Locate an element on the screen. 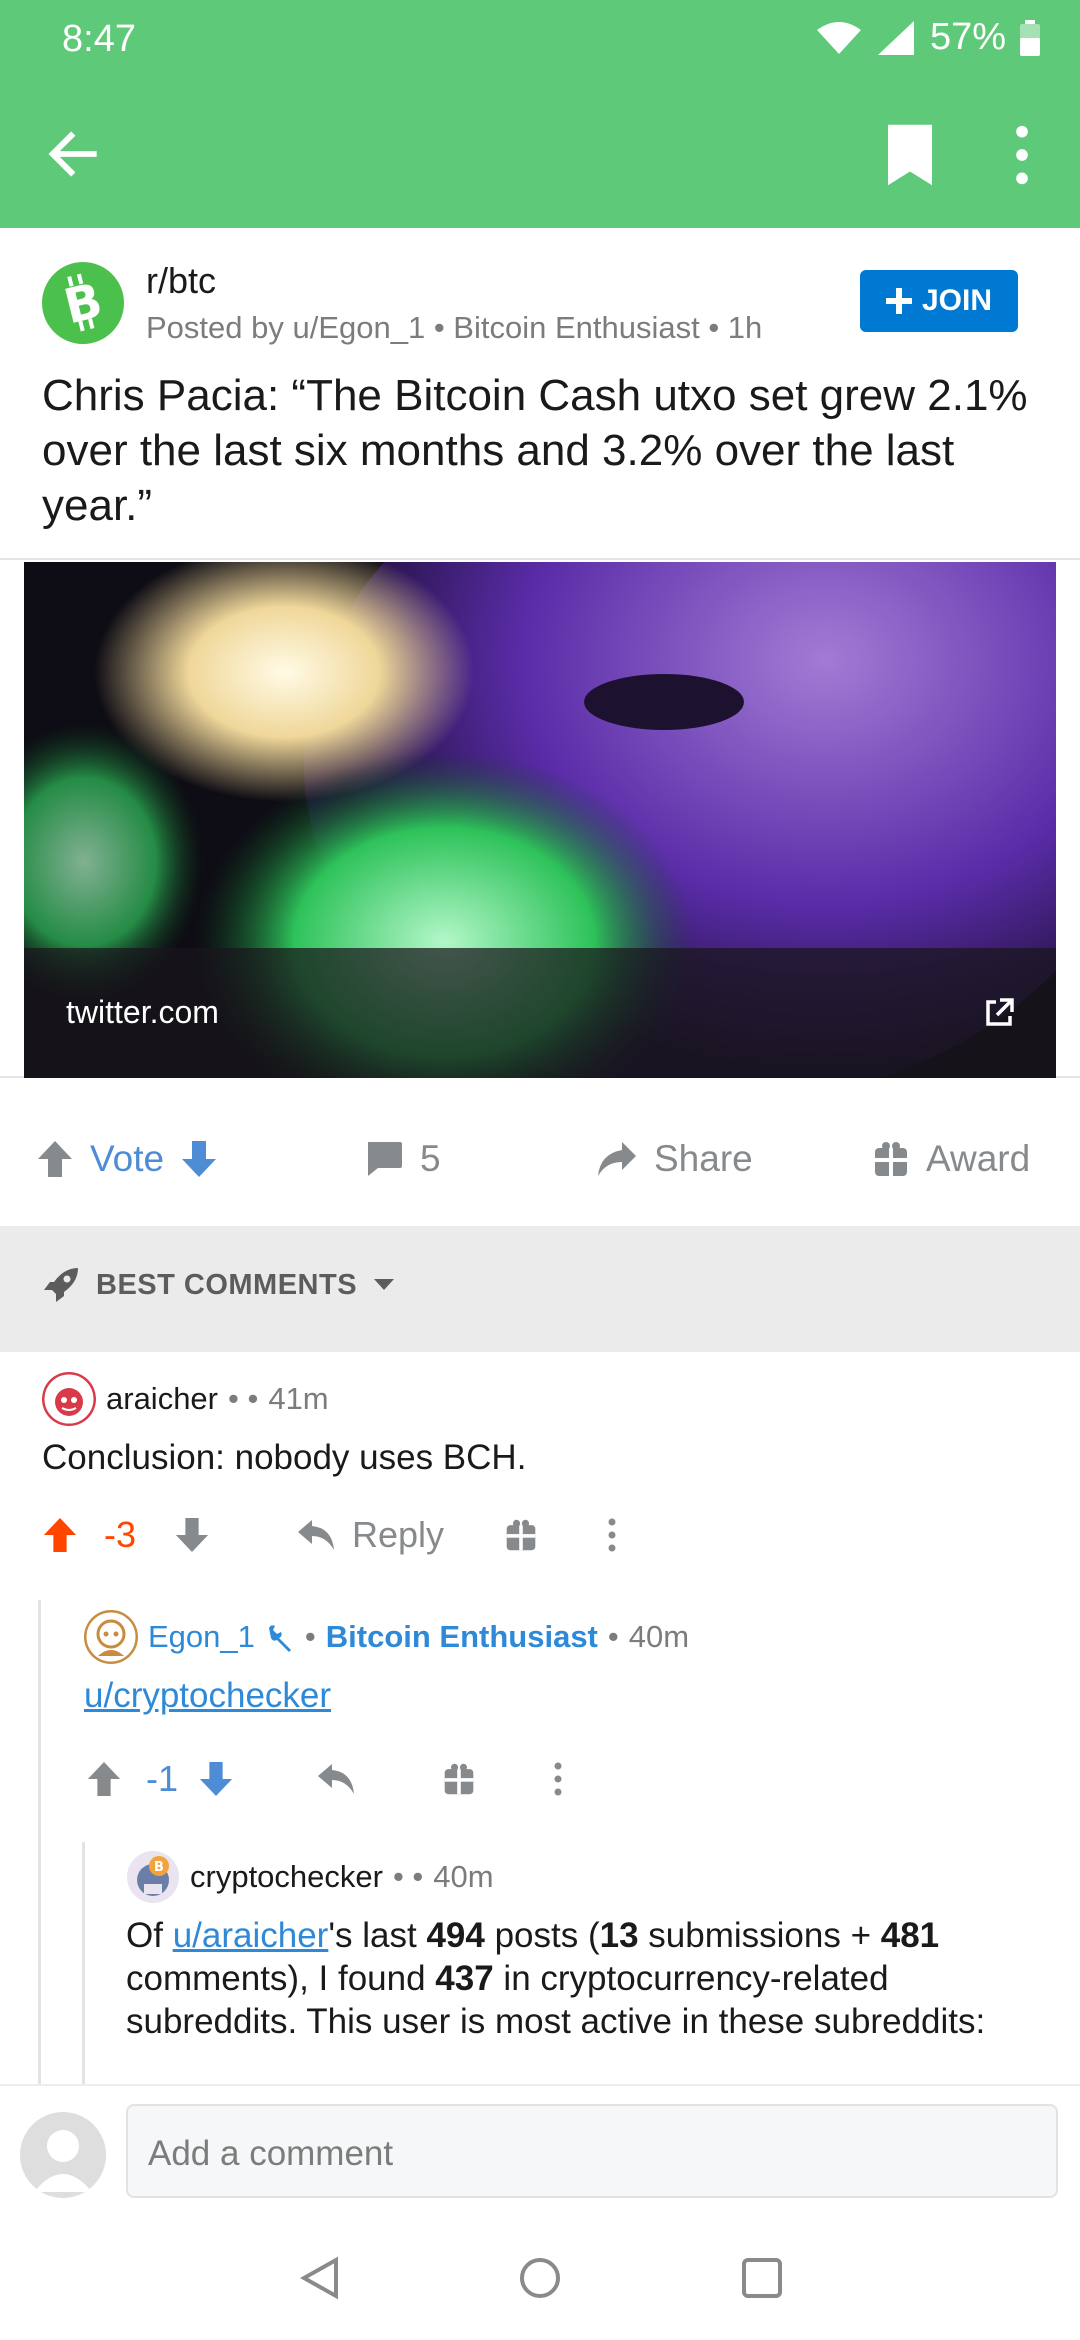 The width and height of the screenshot is (1080, 2340). comment-author: araicher is located at coordinates (162, 1399).